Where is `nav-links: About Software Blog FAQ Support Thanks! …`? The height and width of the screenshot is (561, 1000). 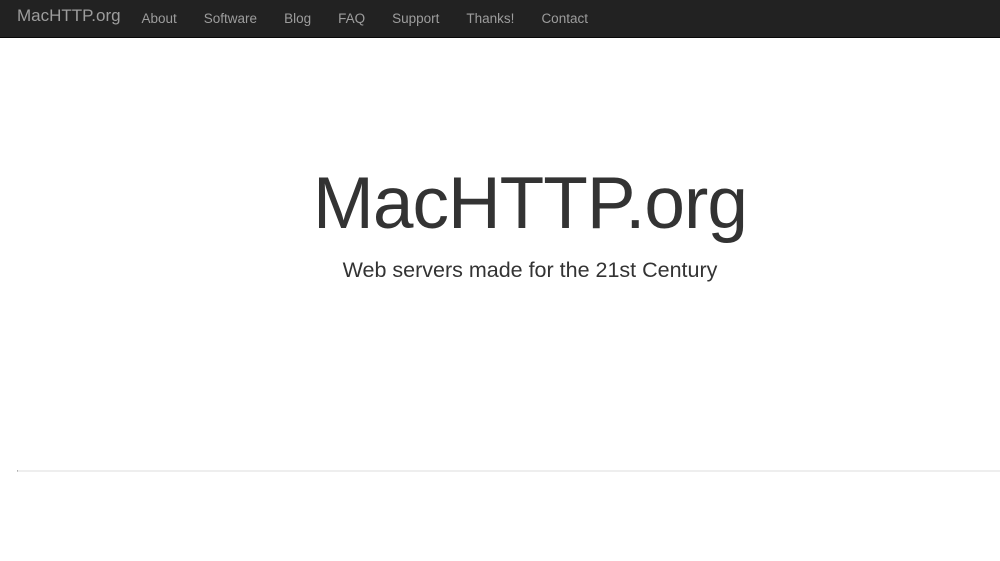
nav-links: About Software Blog FAQ Support Thanks! … is located at coordinates (364, 19).